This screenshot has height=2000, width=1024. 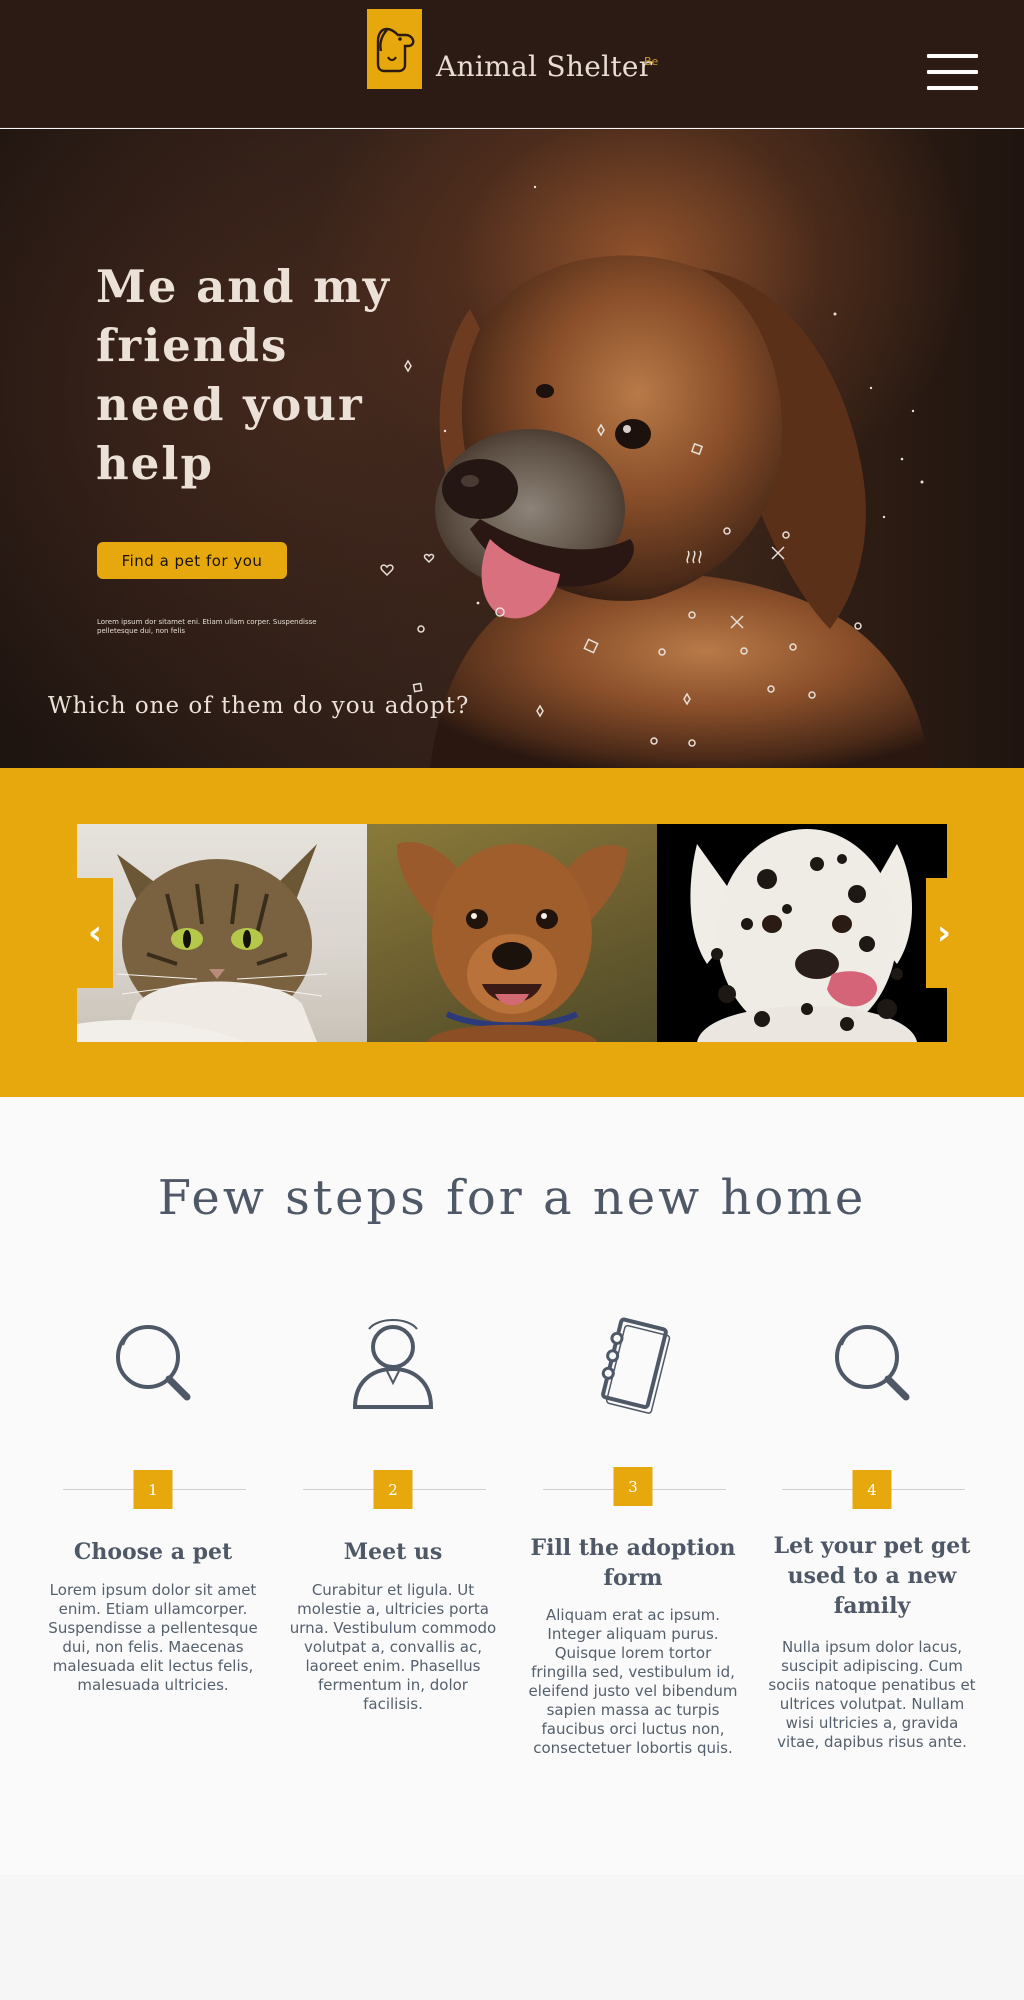 What do you see at coordinates (393, 1364) in the screenshot?
I see `person-icon` at bounding box center [393, 1364].